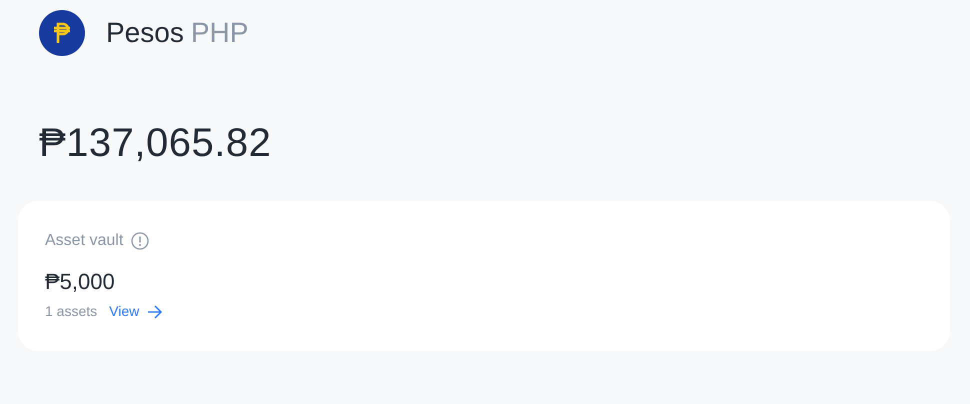  I want to click on vault-amount: ₱5,000, so click(80, 282).